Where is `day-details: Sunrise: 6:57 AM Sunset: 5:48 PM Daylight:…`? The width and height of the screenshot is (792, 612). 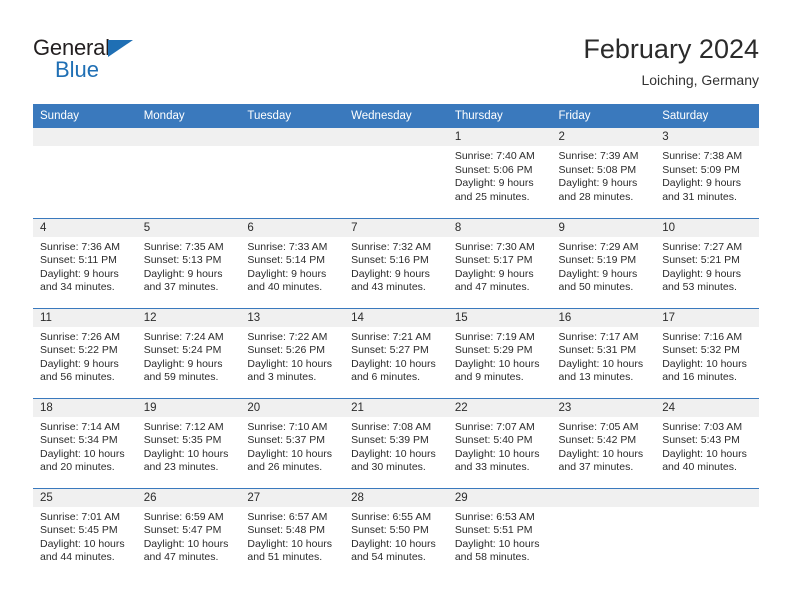
day-details: Sunrise: 6:57 AM Sunset: 5:48 PM Daylight:… is located at coordinates (292, 536).